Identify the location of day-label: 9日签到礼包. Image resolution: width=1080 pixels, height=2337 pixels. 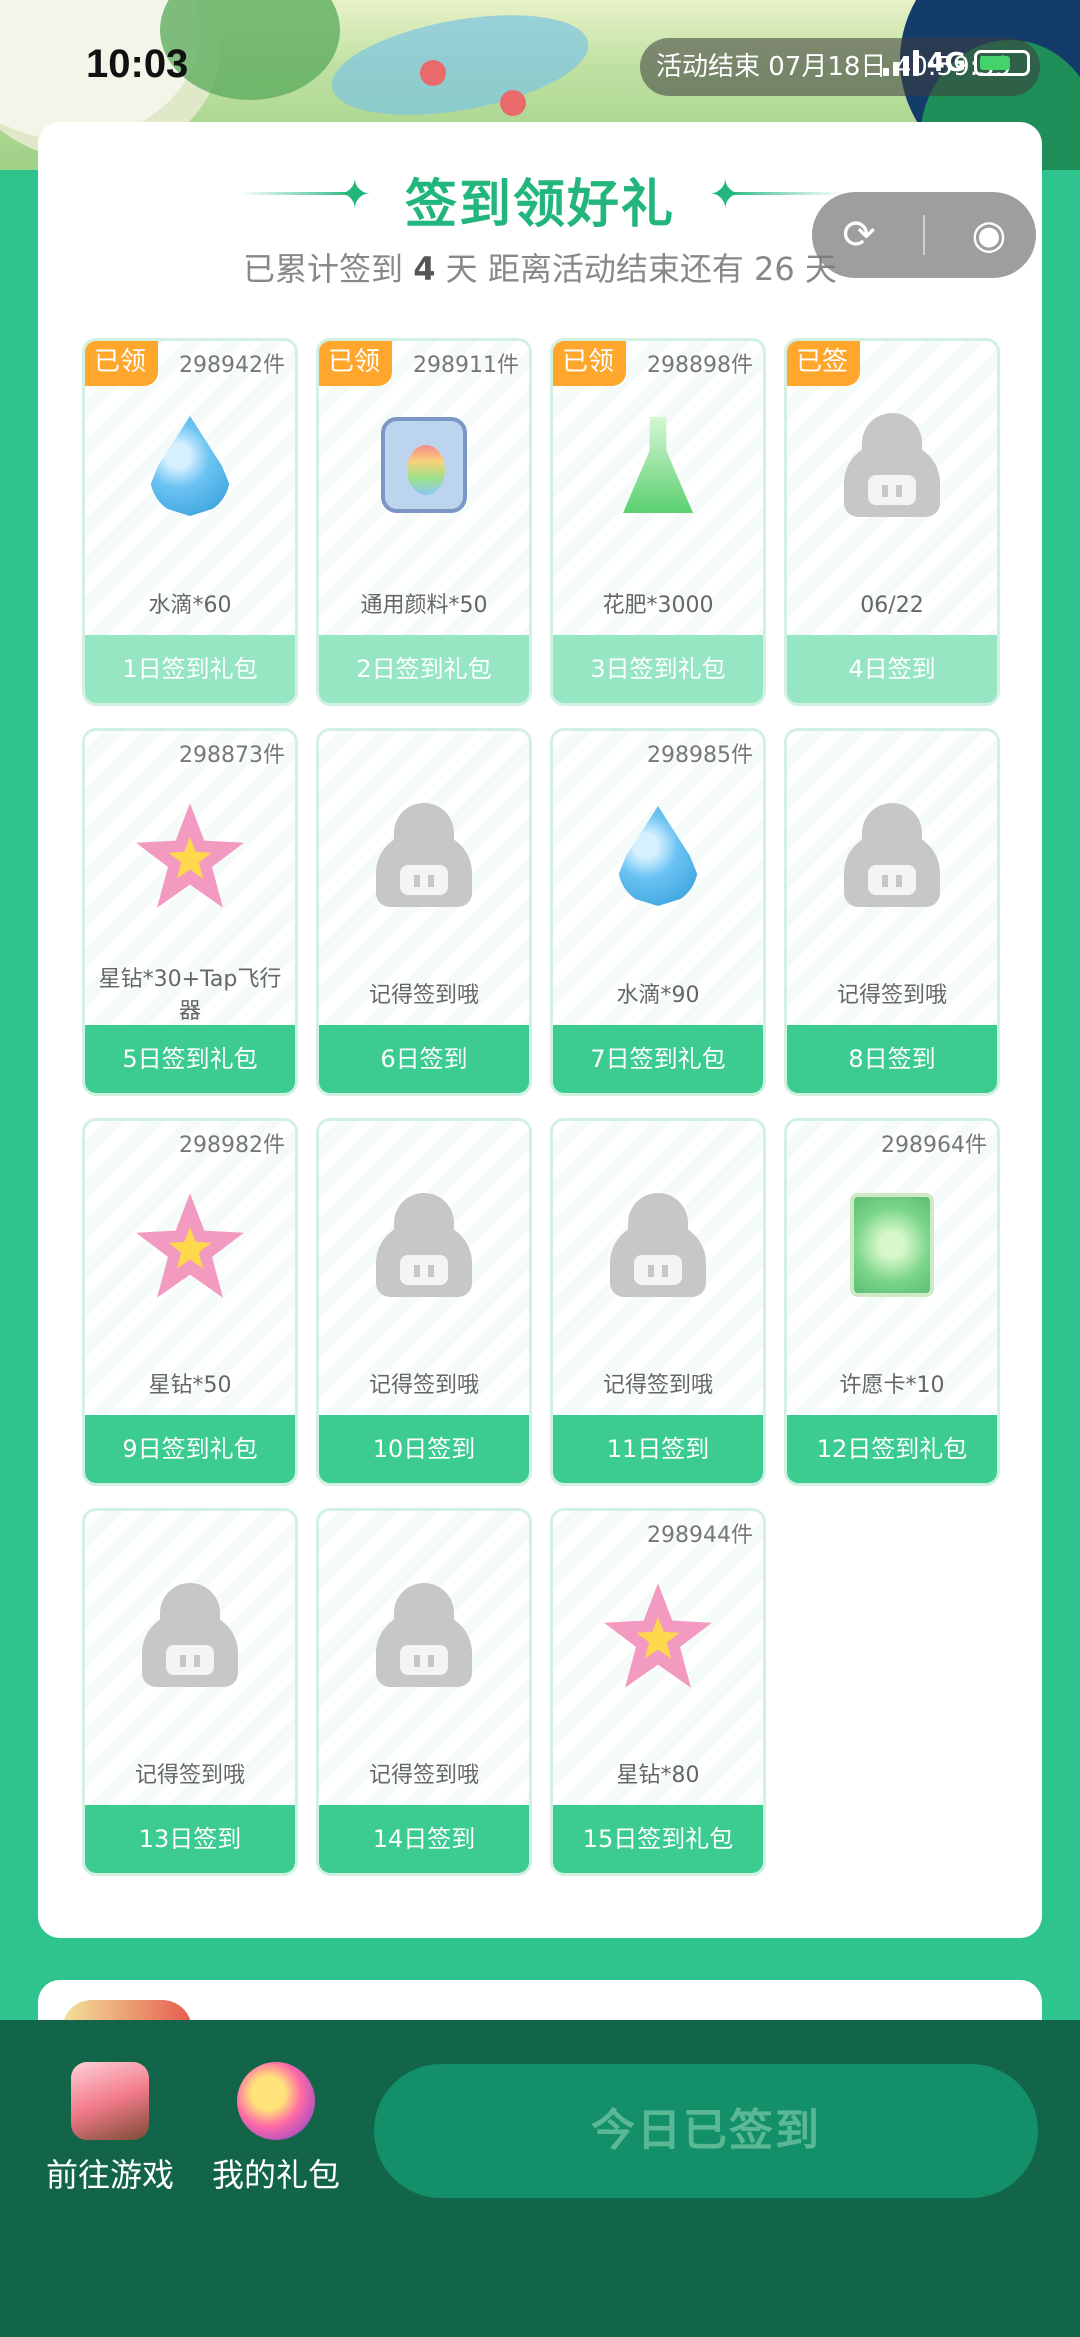
(190, 1449).